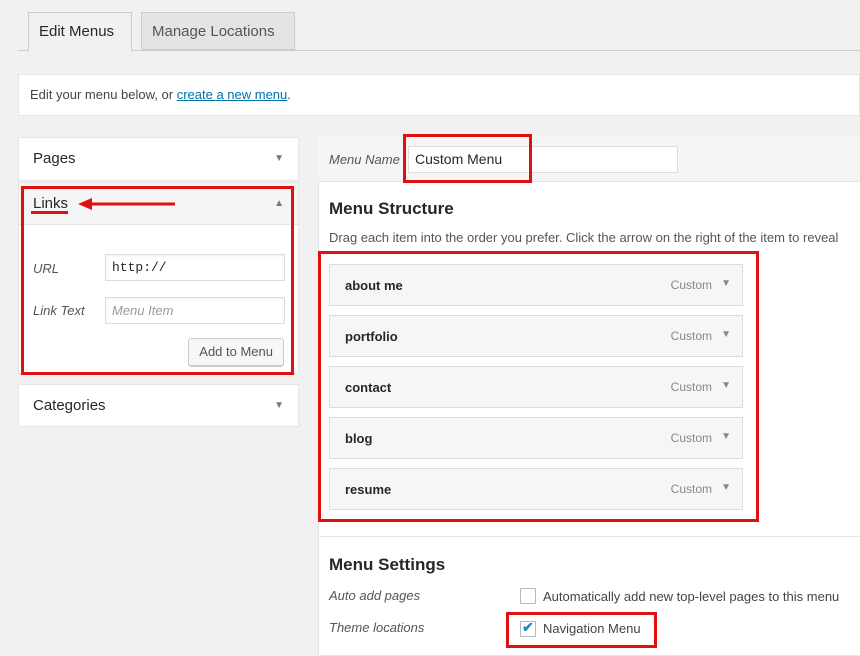 This screenshot has height=656, width=860. Describe the element at coordinates (536, 438) in the screenshot. I see `menu-item: blog Custom ▼` at that location.